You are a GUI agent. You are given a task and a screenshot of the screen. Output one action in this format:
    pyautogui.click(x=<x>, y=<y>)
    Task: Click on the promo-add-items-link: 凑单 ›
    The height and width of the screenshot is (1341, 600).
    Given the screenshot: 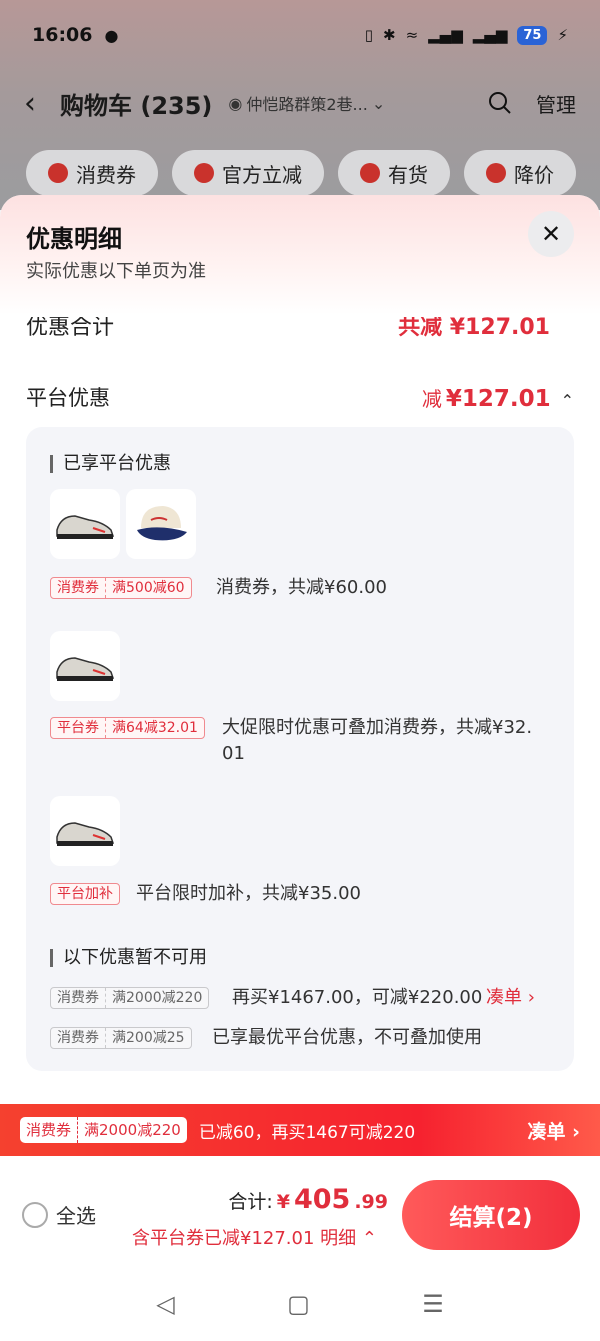 What is the action you would take?
    pyautogui.click(x=554, y=1130)
    